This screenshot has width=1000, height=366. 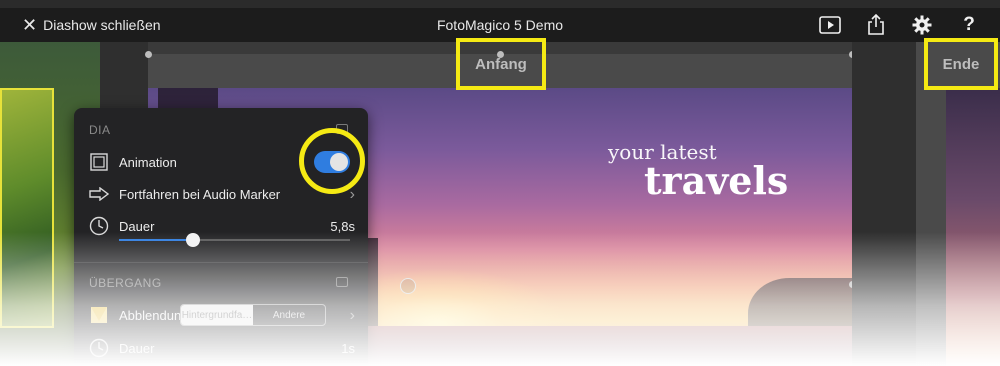 What do you see at coordinates (137, 226) in the screenshot?
I see `duration-label: Dauer` at bounding box center [137, 226].